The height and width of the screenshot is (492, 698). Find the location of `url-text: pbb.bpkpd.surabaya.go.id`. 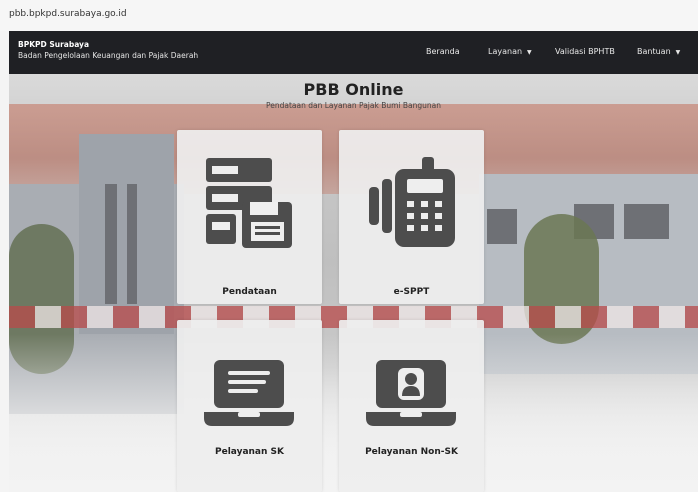

url-text: pbb.bpkpd.surabaya.go.id is located at coordinates (68, 14).